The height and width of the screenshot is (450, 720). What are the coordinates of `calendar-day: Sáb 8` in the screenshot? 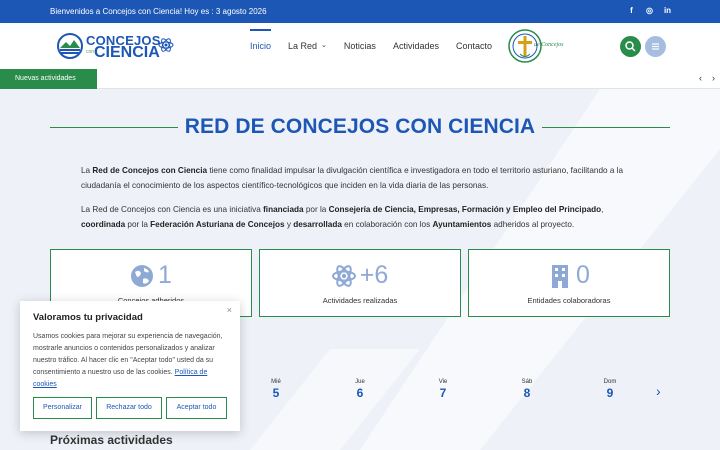 It's located at (527, 389).